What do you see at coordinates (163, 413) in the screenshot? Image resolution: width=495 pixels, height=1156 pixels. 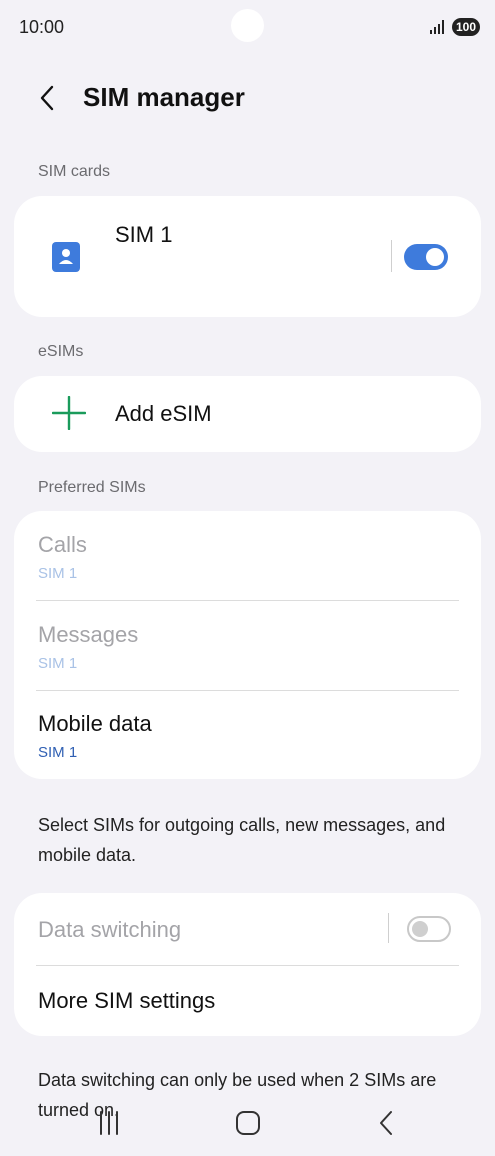 I see `add-esim-label: Add eSIM` at bounding box center [163, 413].